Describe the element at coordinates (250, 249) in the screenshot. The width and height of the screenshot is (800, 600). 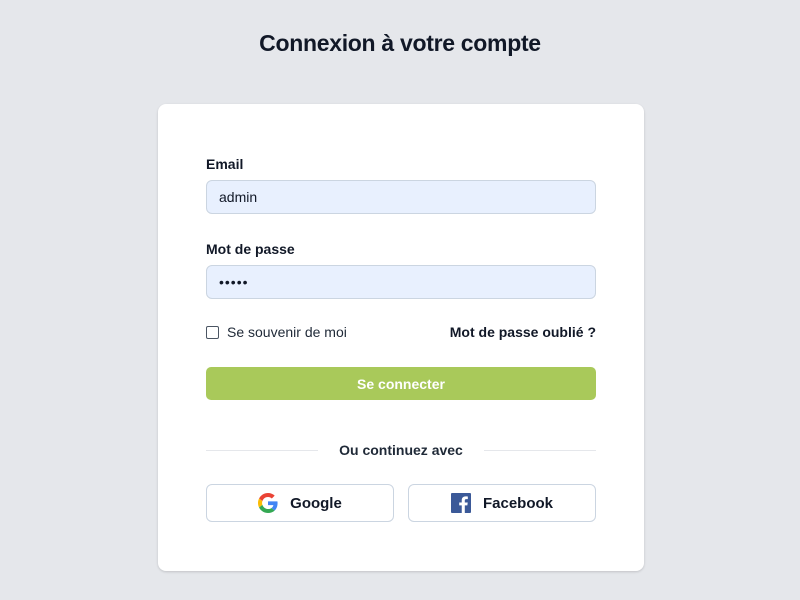
I see `password-label: Mot de passe` at that location.